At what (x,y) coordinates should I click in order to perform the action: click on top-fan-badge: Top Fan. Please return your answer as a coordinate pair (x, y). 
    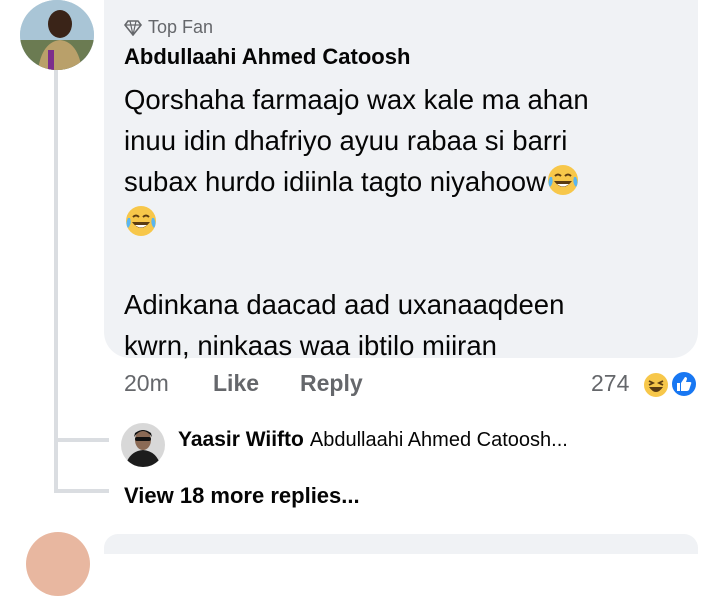
    Looking at the image, I should click on (168, 27).